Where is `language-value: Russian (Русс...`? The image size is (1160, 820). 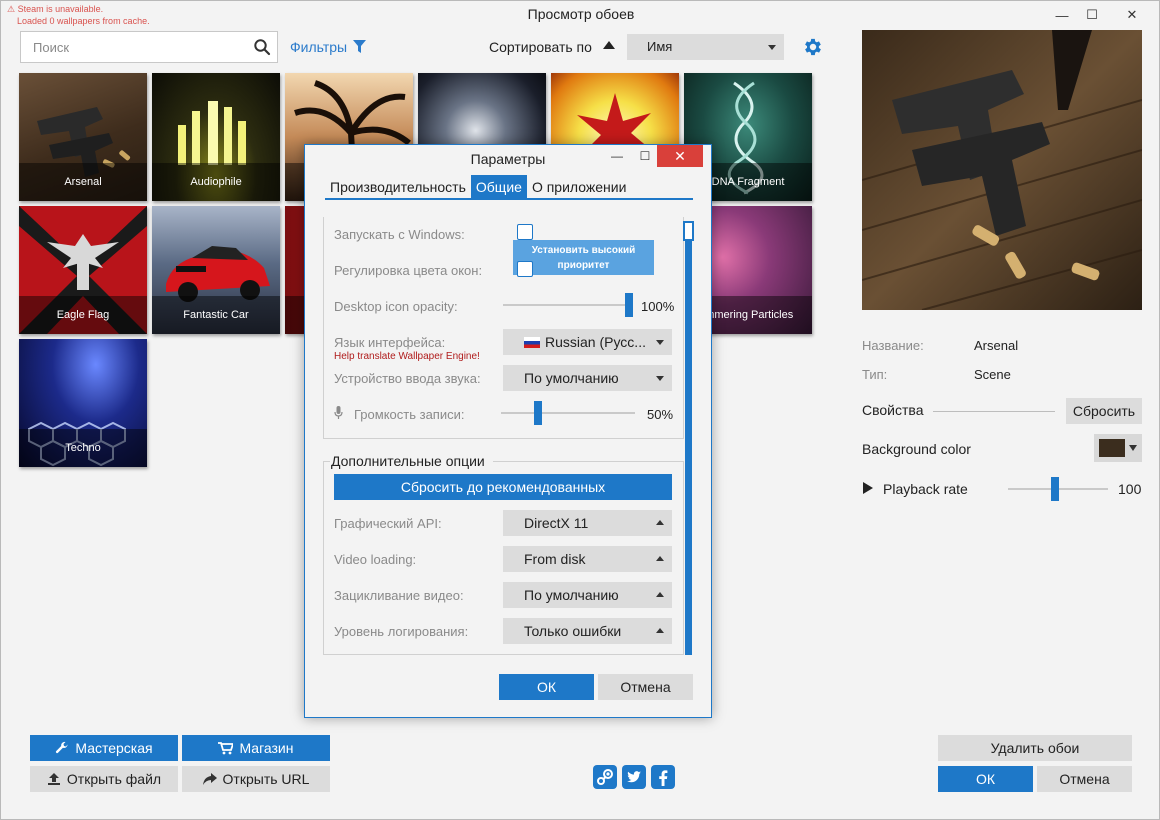 language-value: Russian (Русс... is located at coordinates (595, 342).